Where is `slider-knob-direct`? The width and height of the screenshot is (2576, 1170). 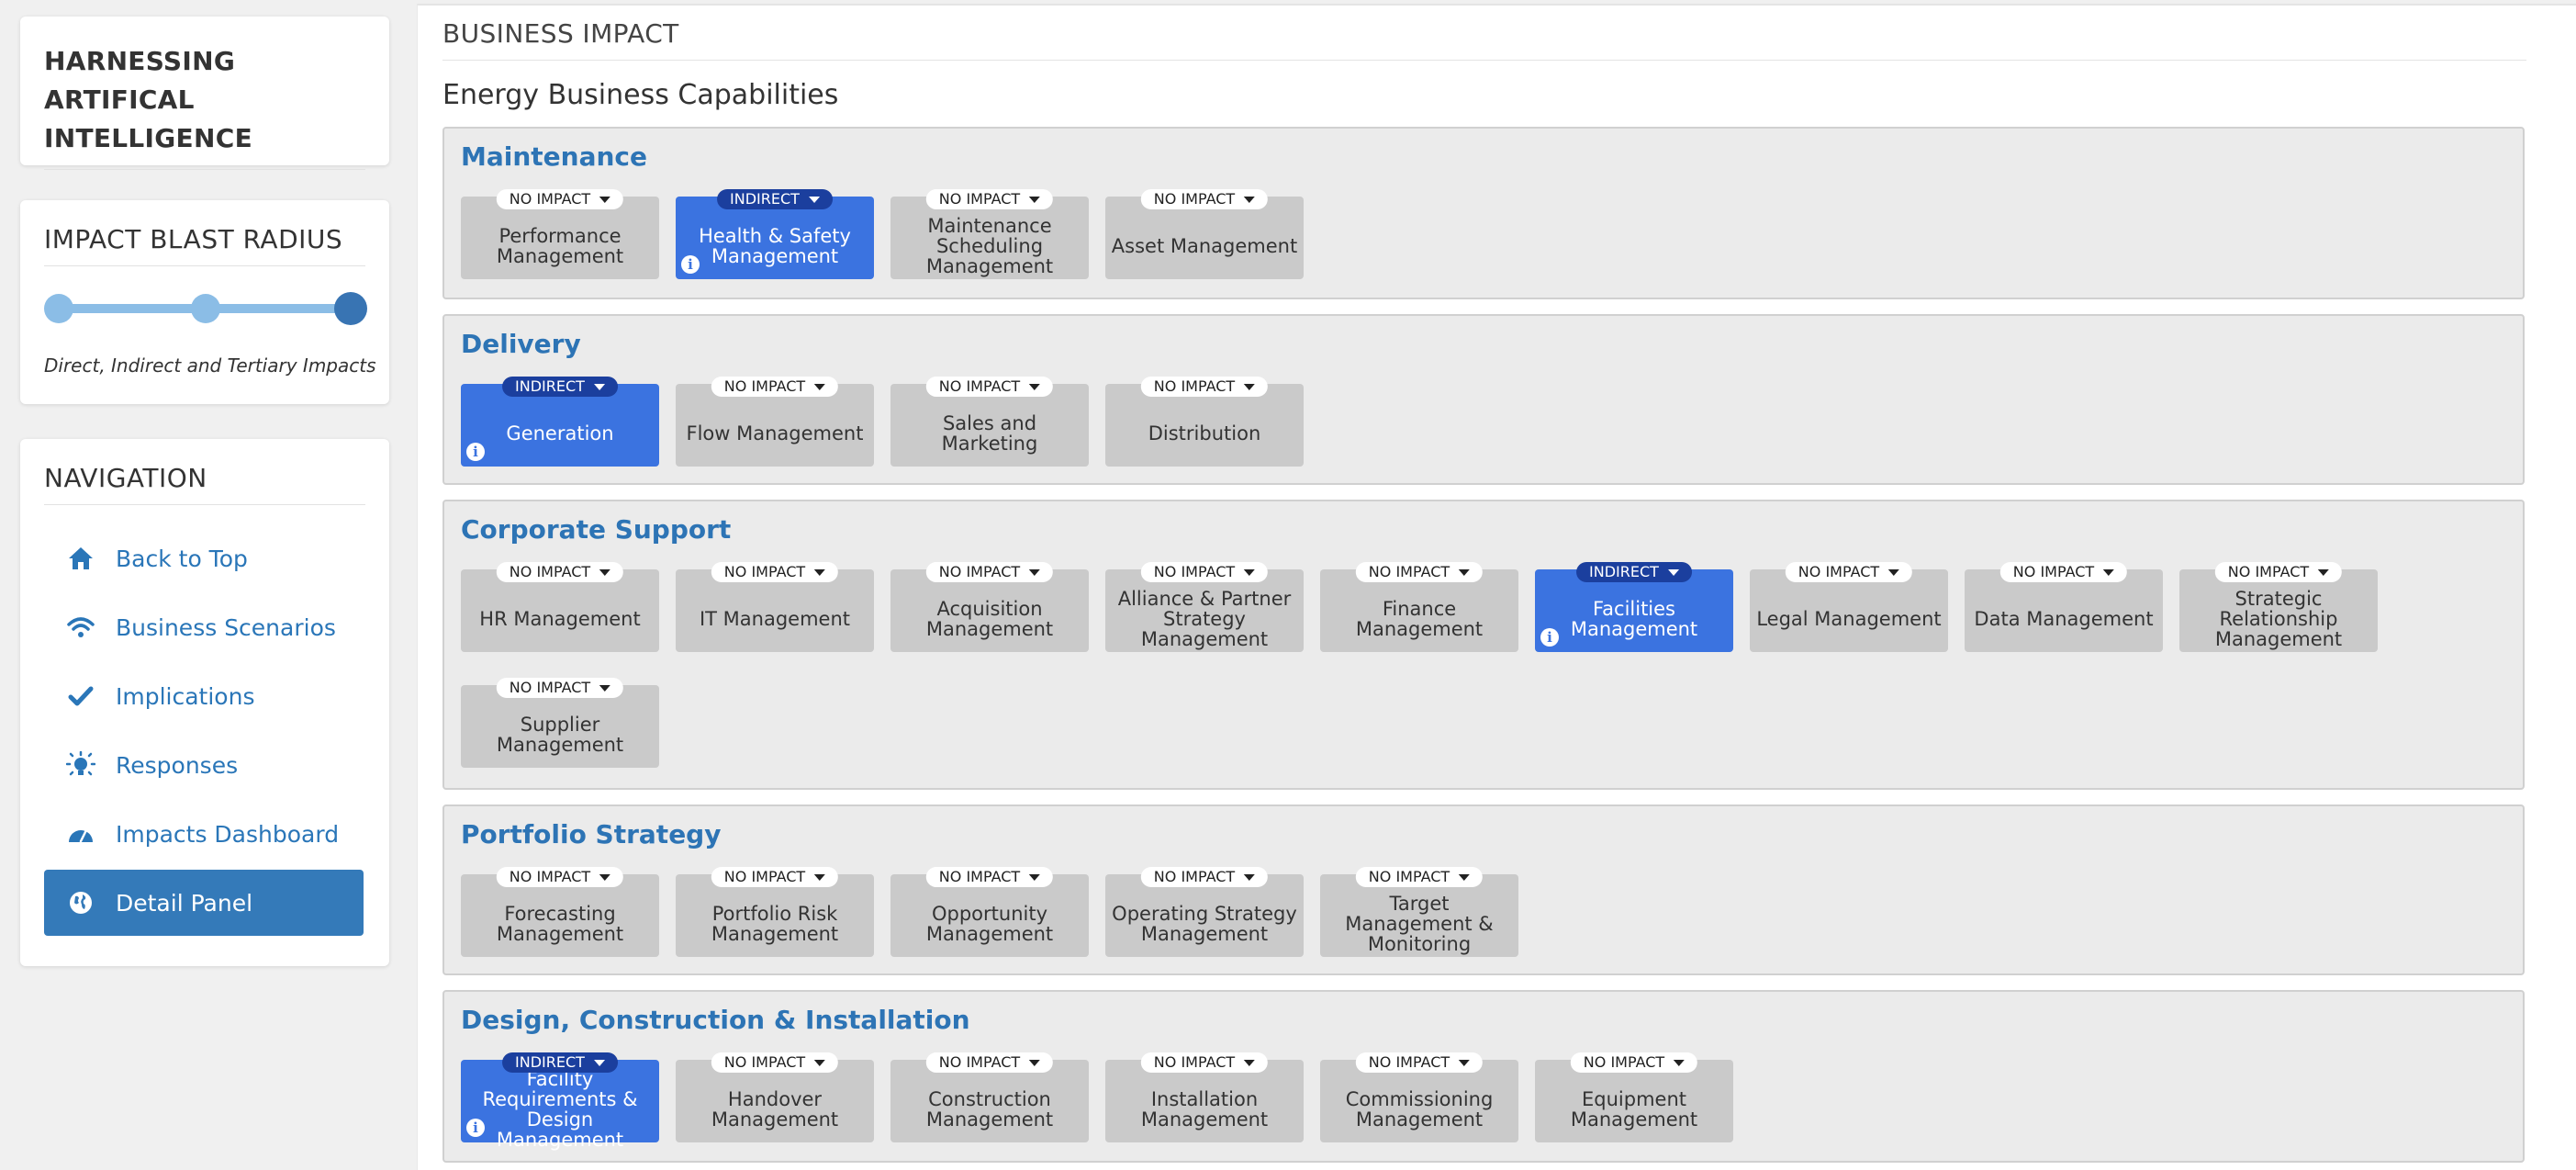 slider-knob-direct is located at coordinates (58, 308).